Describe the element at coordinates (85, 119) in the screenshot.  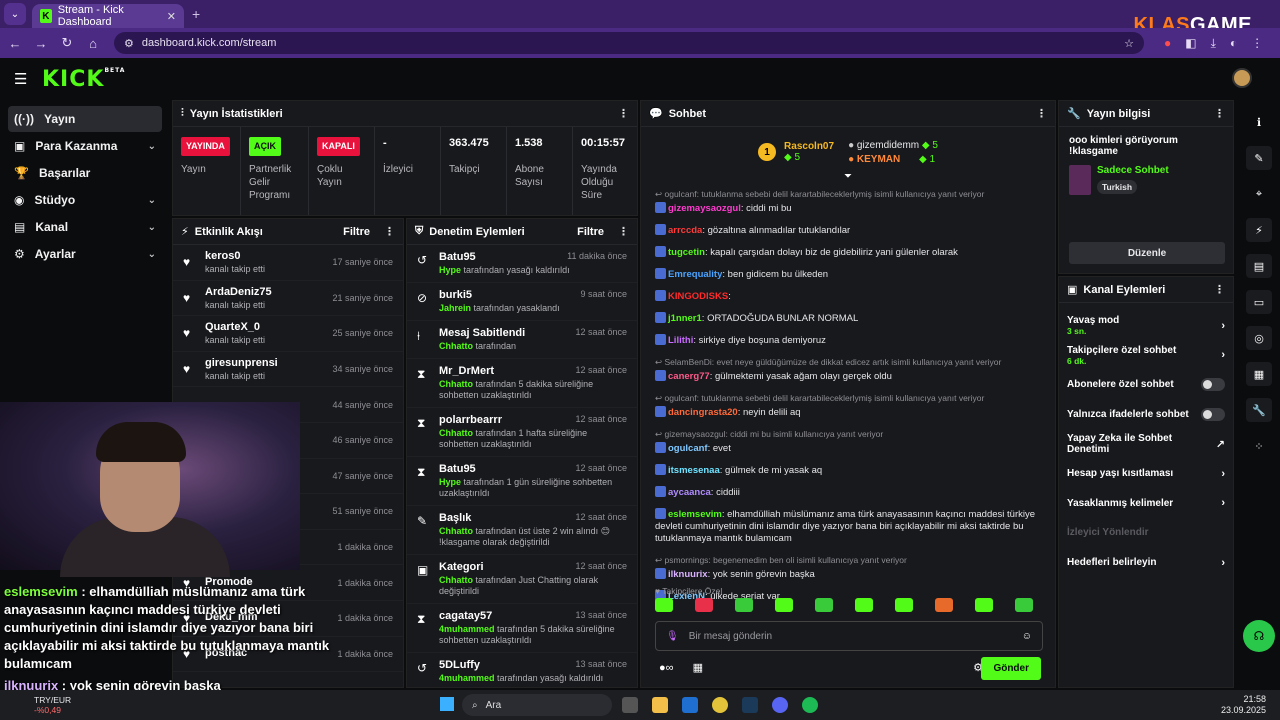
I see `sidebar-item-stream: ((·)) Yayın` at that location.